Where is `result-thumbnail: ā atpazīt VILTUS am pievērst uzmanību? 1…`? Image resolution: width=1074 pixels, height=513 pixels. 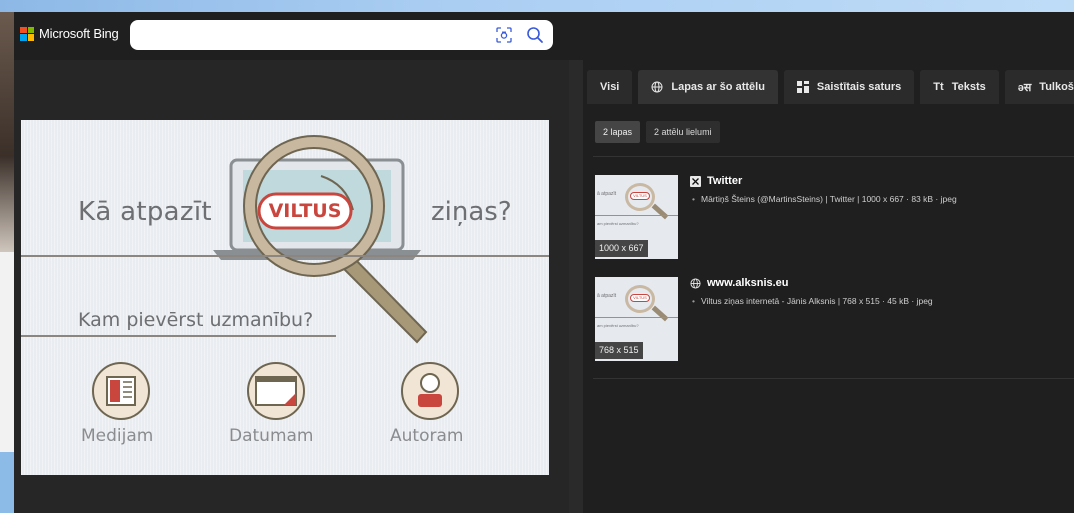 result-thumbnail: ā atpazīt VILTUS am pievērst uzmanību? 1… is located at coordinates (636, 217).